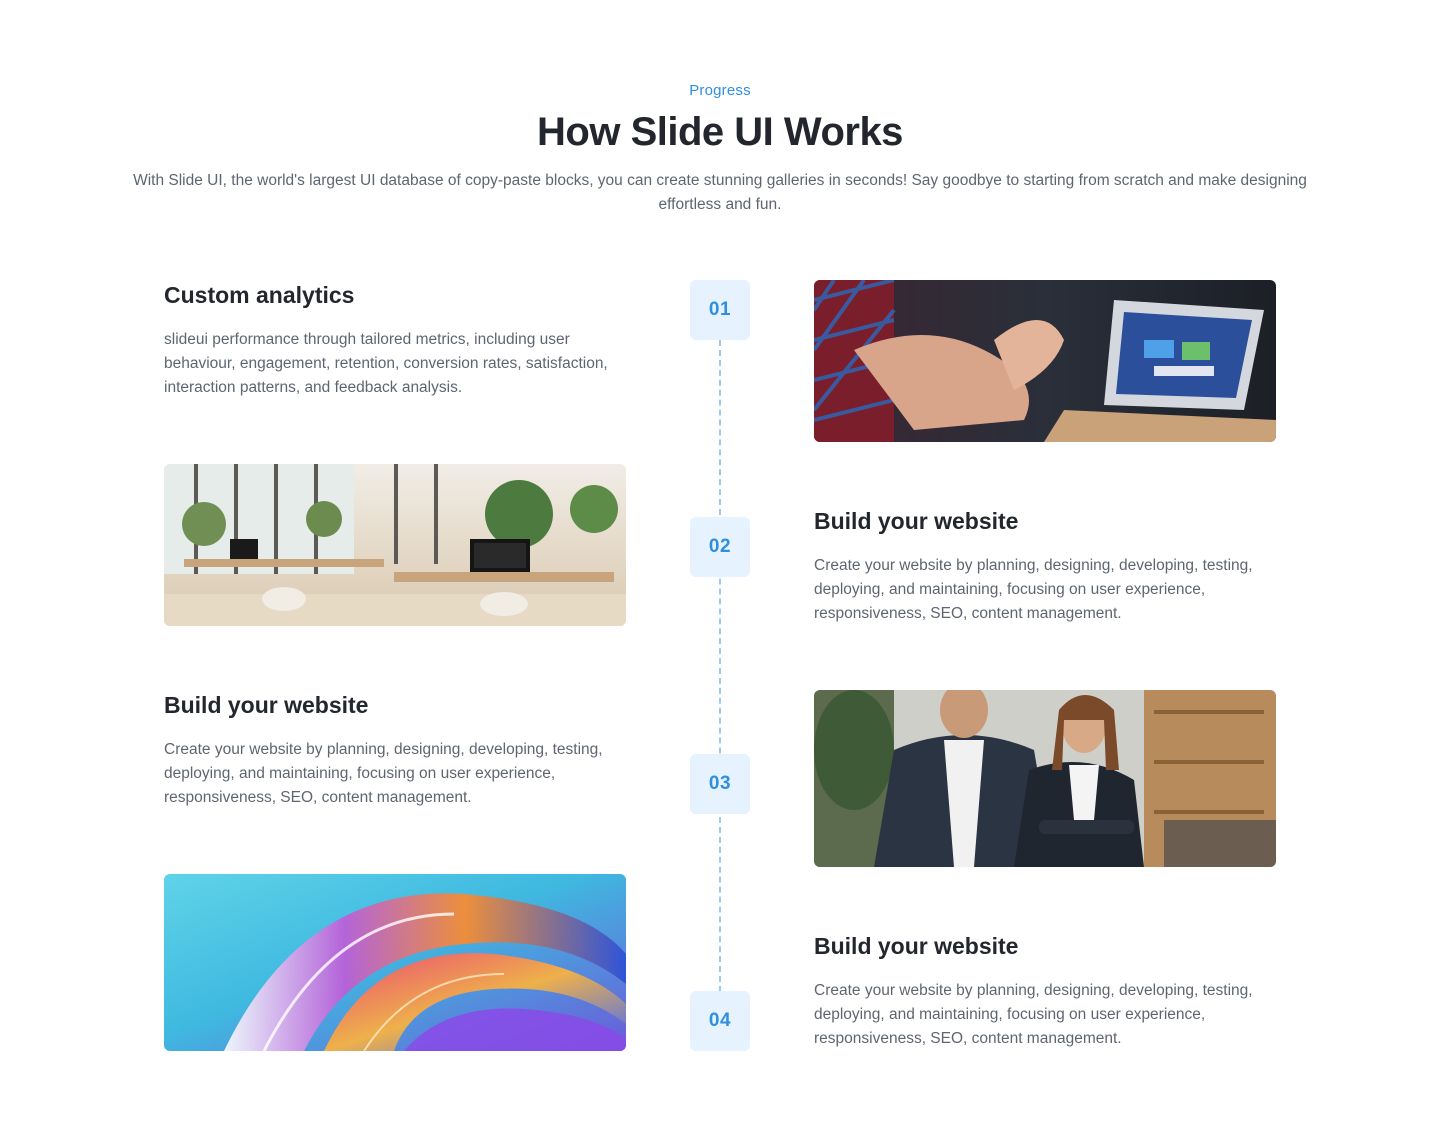 The height and width of the screenshot is (1131, 1440). What do you see at coordinates (259, 295) in the screenshot?
I see `step-1-title: Custom analytics` at bounding box center [259, 295].